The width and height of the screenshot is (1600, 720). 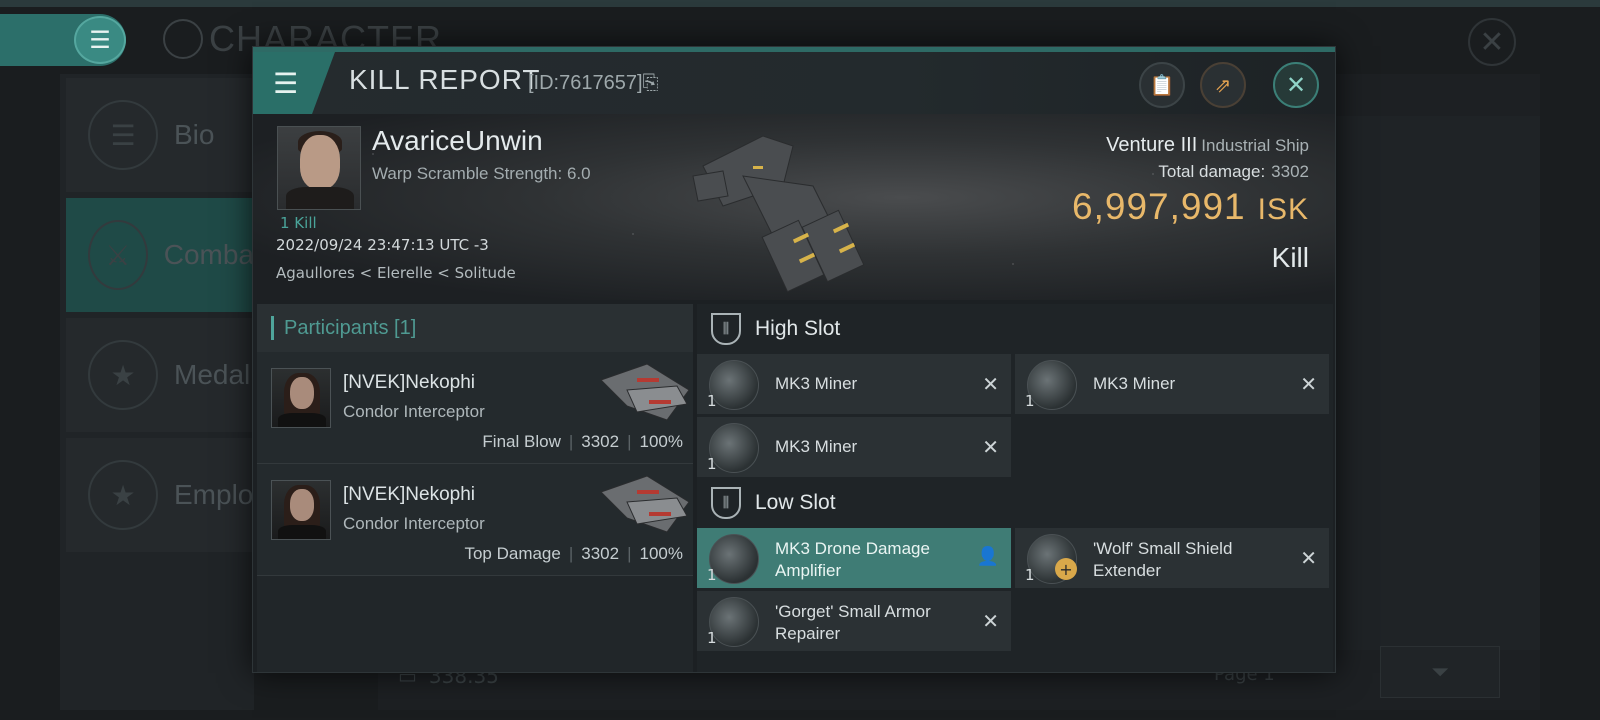 I want to click on kill-timestamp: 2022/09/24 23:47:13 UTC -3, so click(x=382, y=245).